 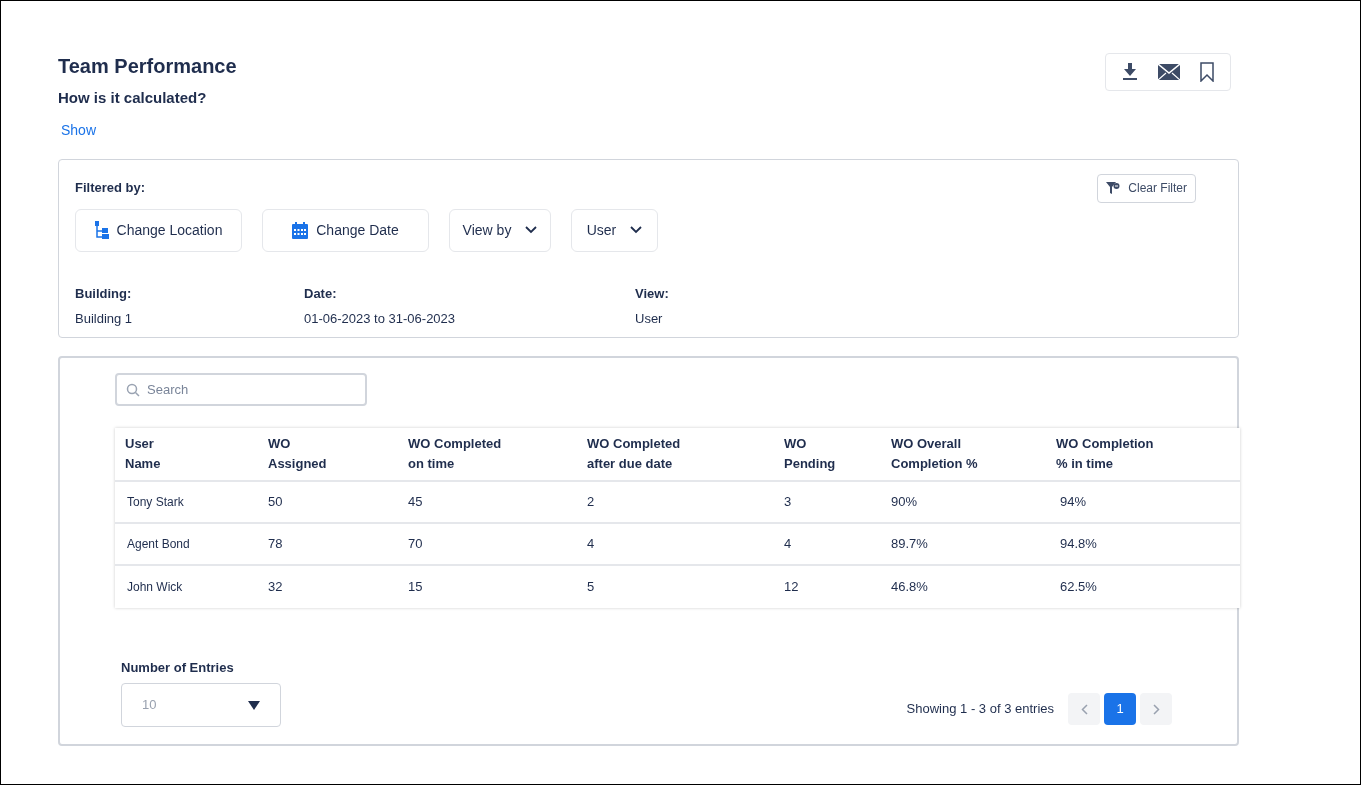 I want to click on summary-label: Date:, so click(x=321, y=293).